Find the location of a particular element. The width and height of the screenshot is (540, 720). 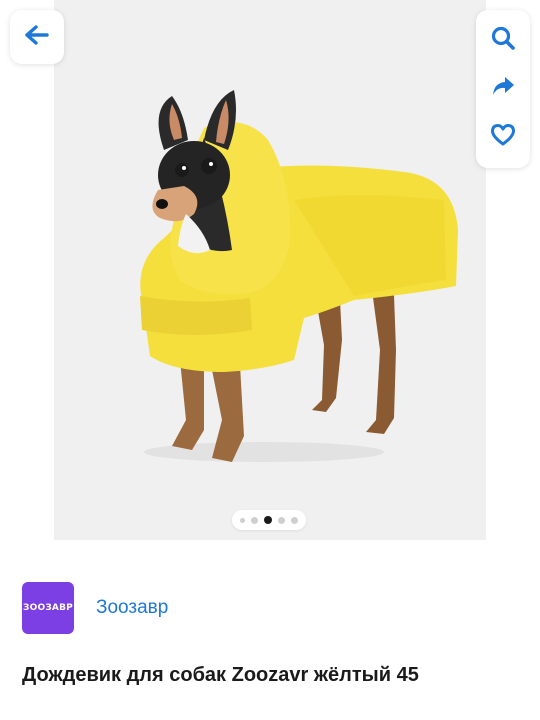

seller-logo: ЗООЗАВР is located at coordinates (48, 608).